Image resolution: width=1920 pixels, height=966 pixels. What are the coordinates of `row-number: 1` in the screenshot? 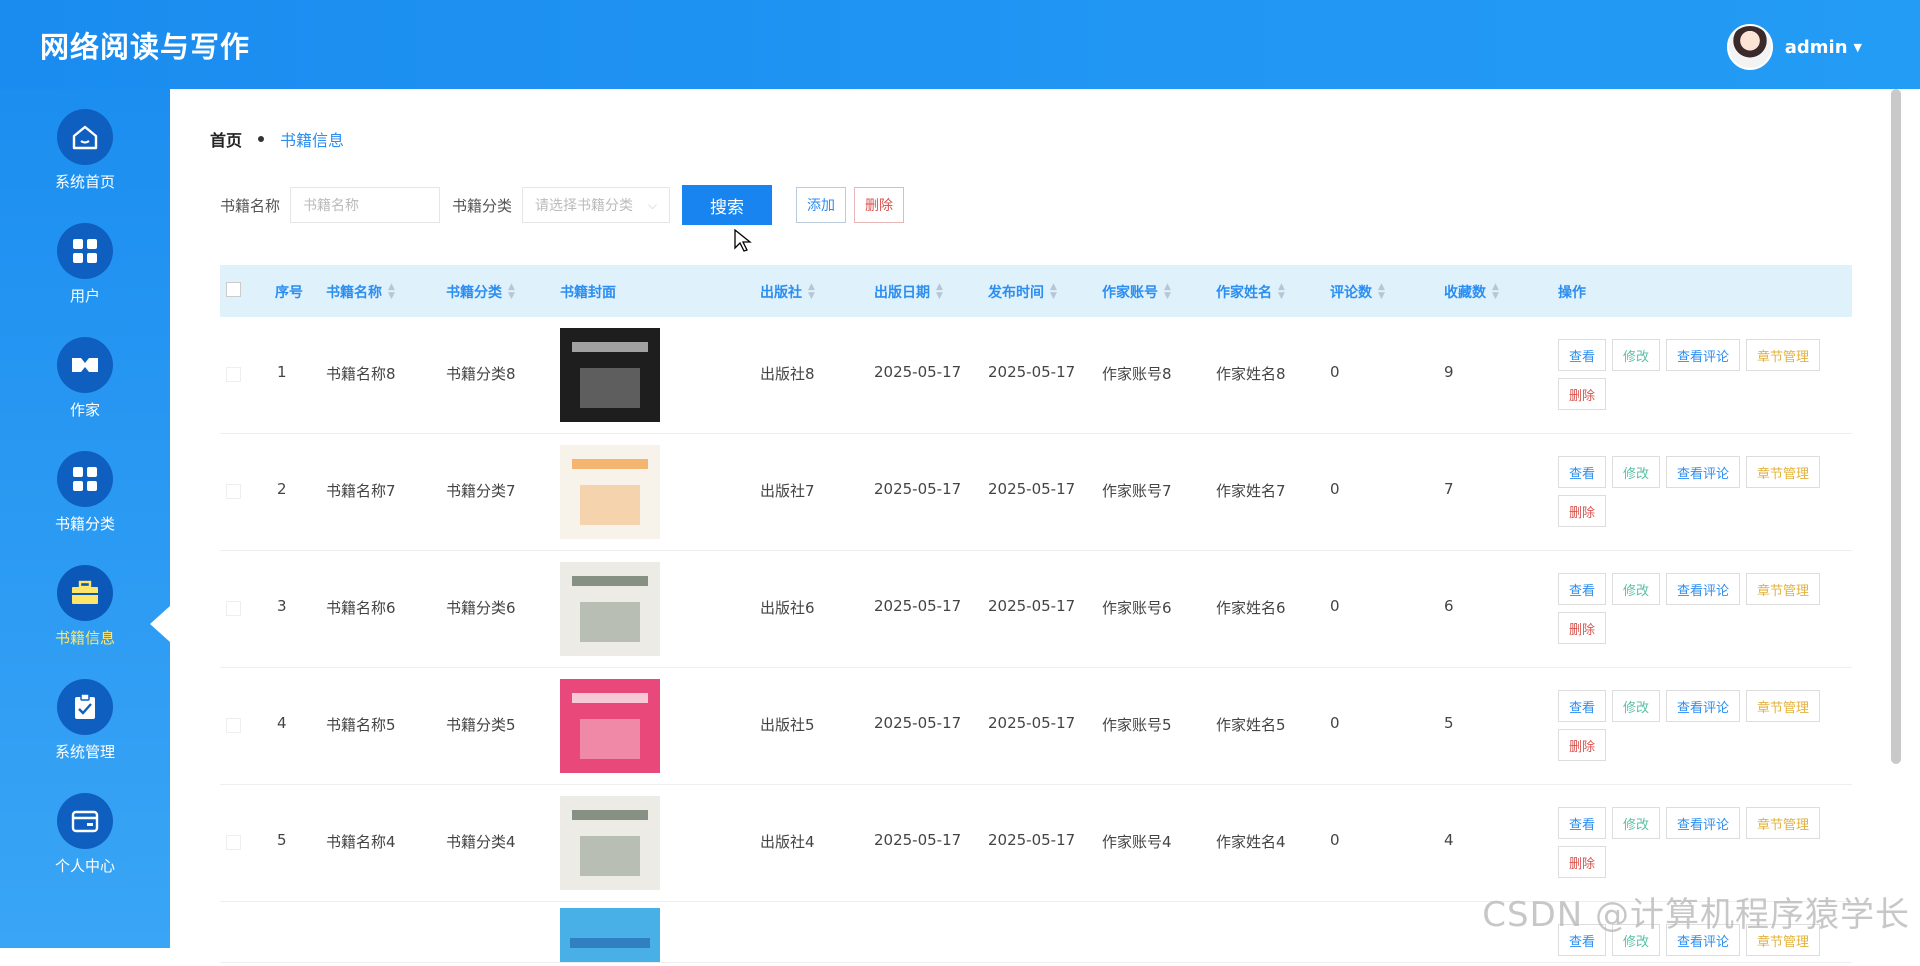 It's located at (282, 372).